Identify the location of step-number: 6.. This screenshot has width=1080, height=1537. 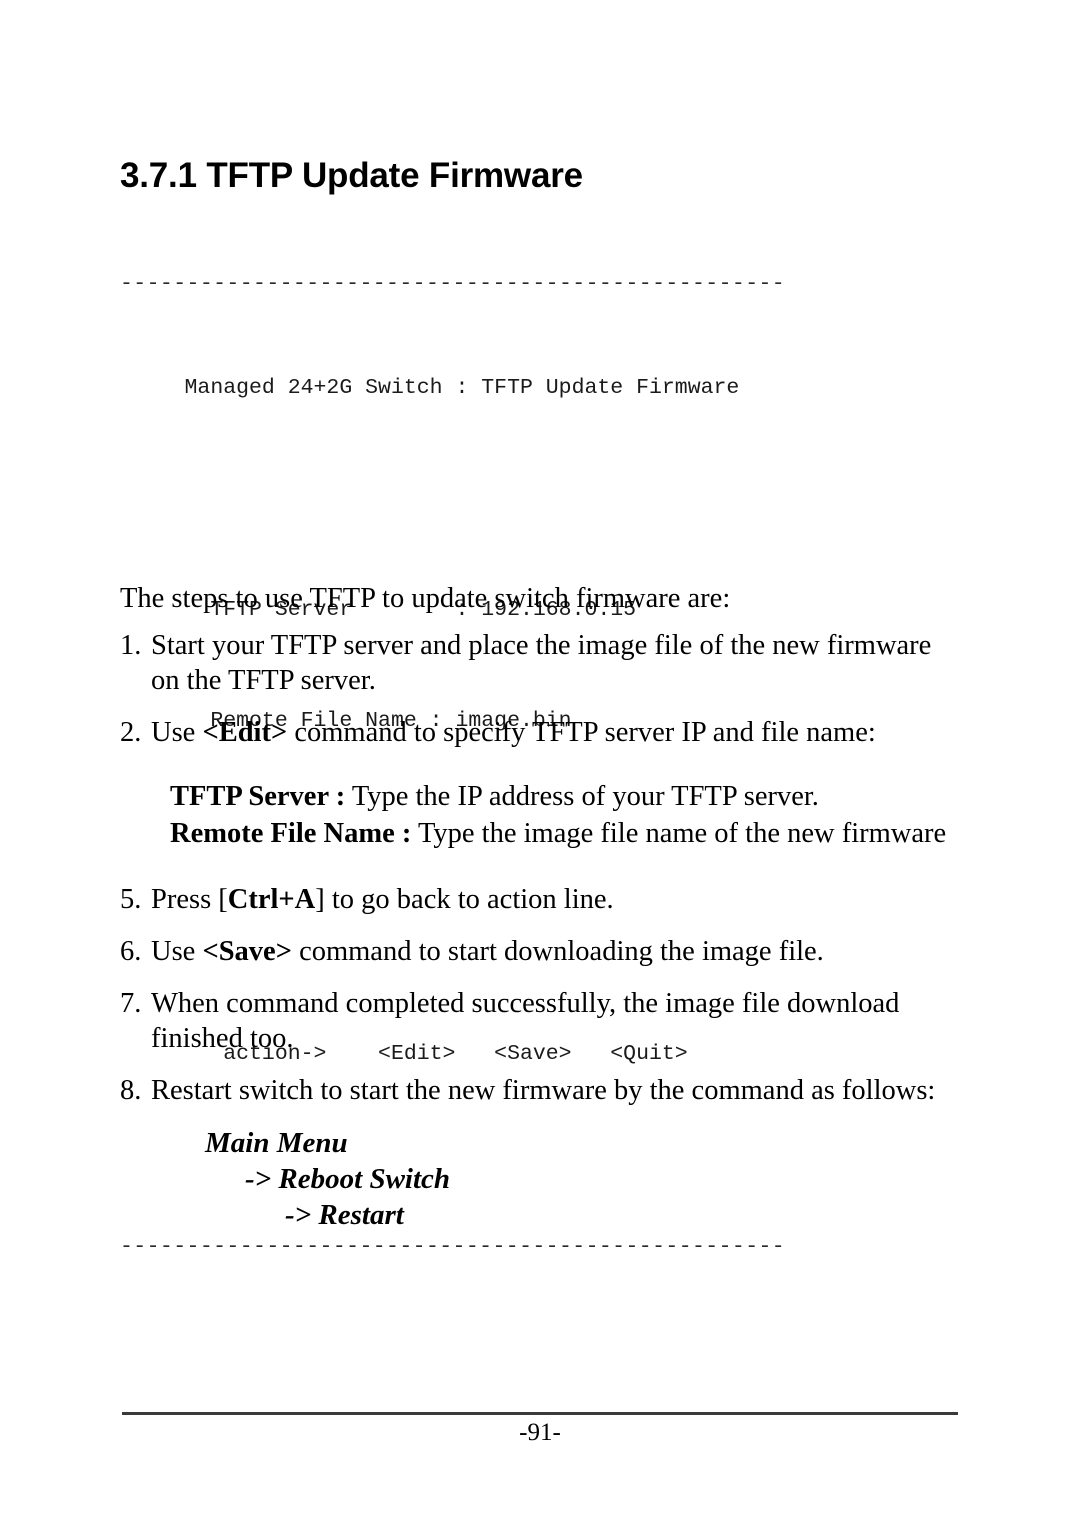
(131, 951).